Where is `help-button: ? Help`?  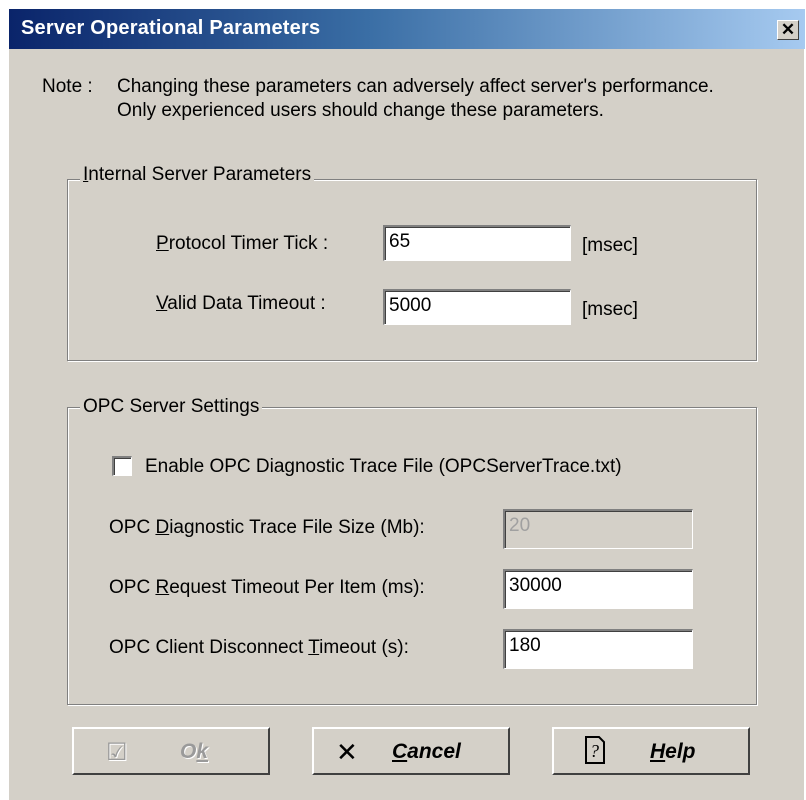 help-button: ? Help is located at coordinates (651, 751).